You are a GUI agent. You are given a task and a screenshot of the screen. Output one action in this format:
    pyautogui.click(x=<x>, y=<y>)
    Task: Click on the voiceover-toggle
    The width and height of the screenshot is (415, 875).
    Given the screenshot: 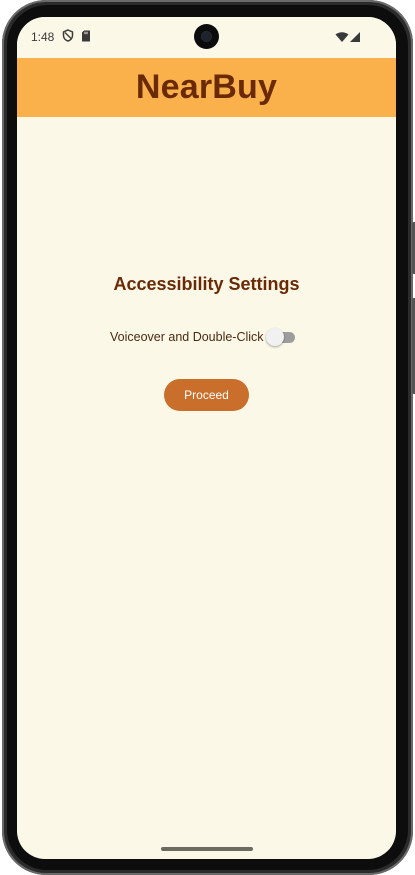 What is the action you would take?
    pyautogui.click(x=280, y=337)
    